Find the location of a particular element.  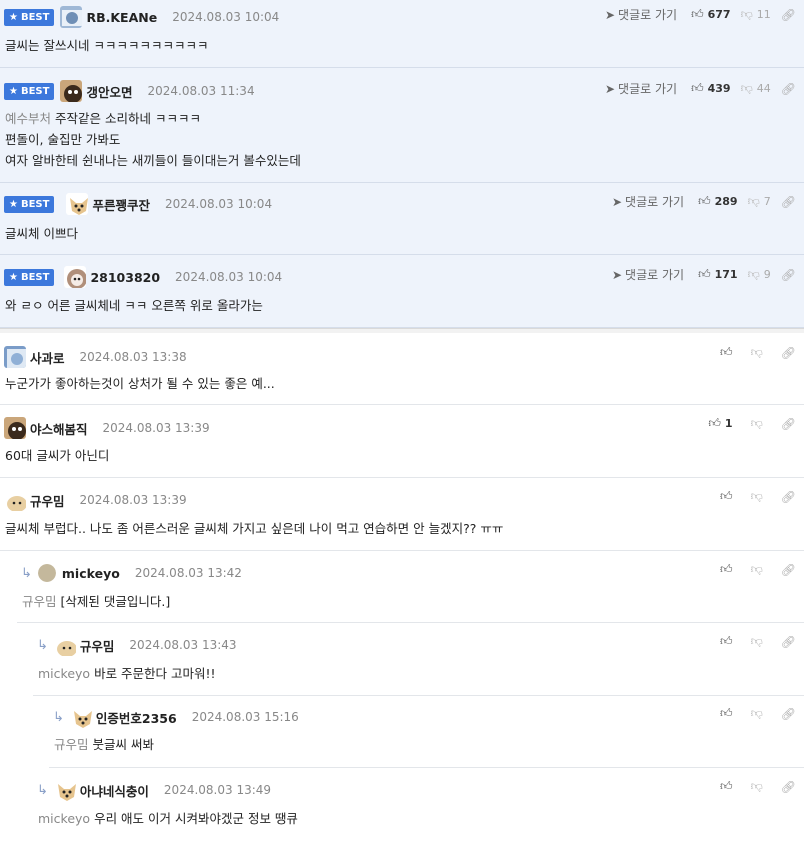

nickname: 아냐네식충이 is located at coordinates (114, 790).